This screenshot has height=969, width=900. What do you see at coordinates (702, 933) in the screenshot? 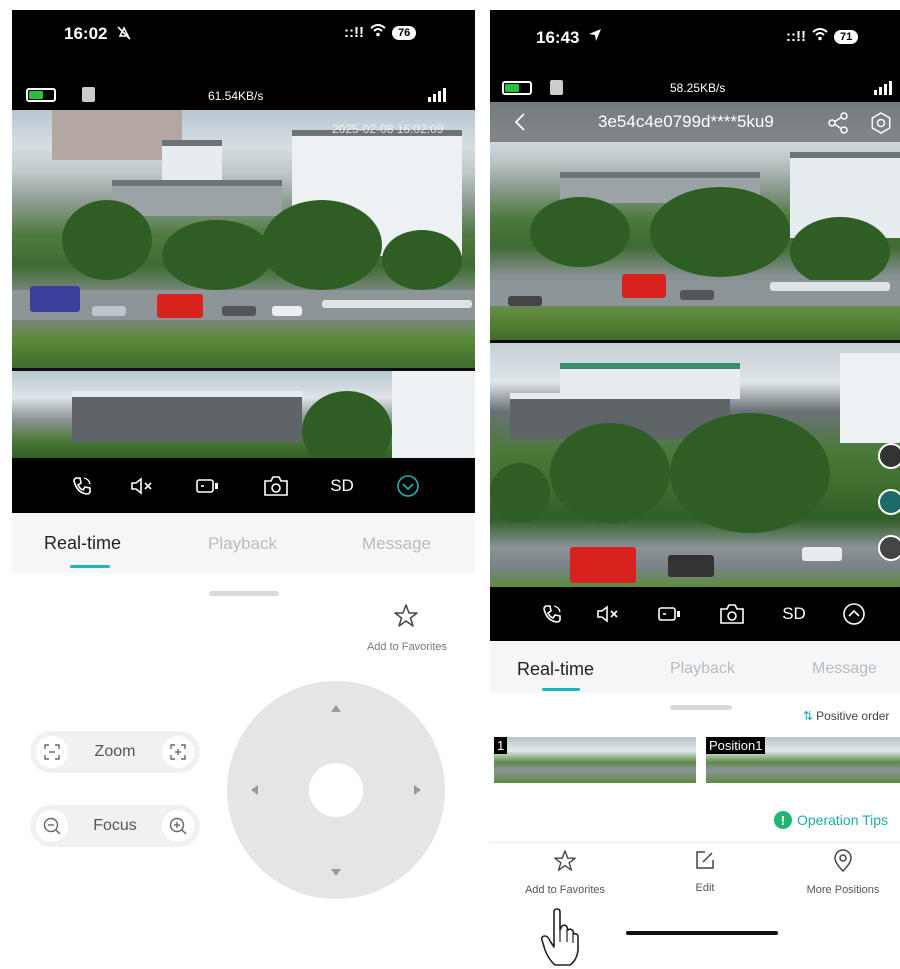
I see `home-indicator` at bounding box center [702, 933].